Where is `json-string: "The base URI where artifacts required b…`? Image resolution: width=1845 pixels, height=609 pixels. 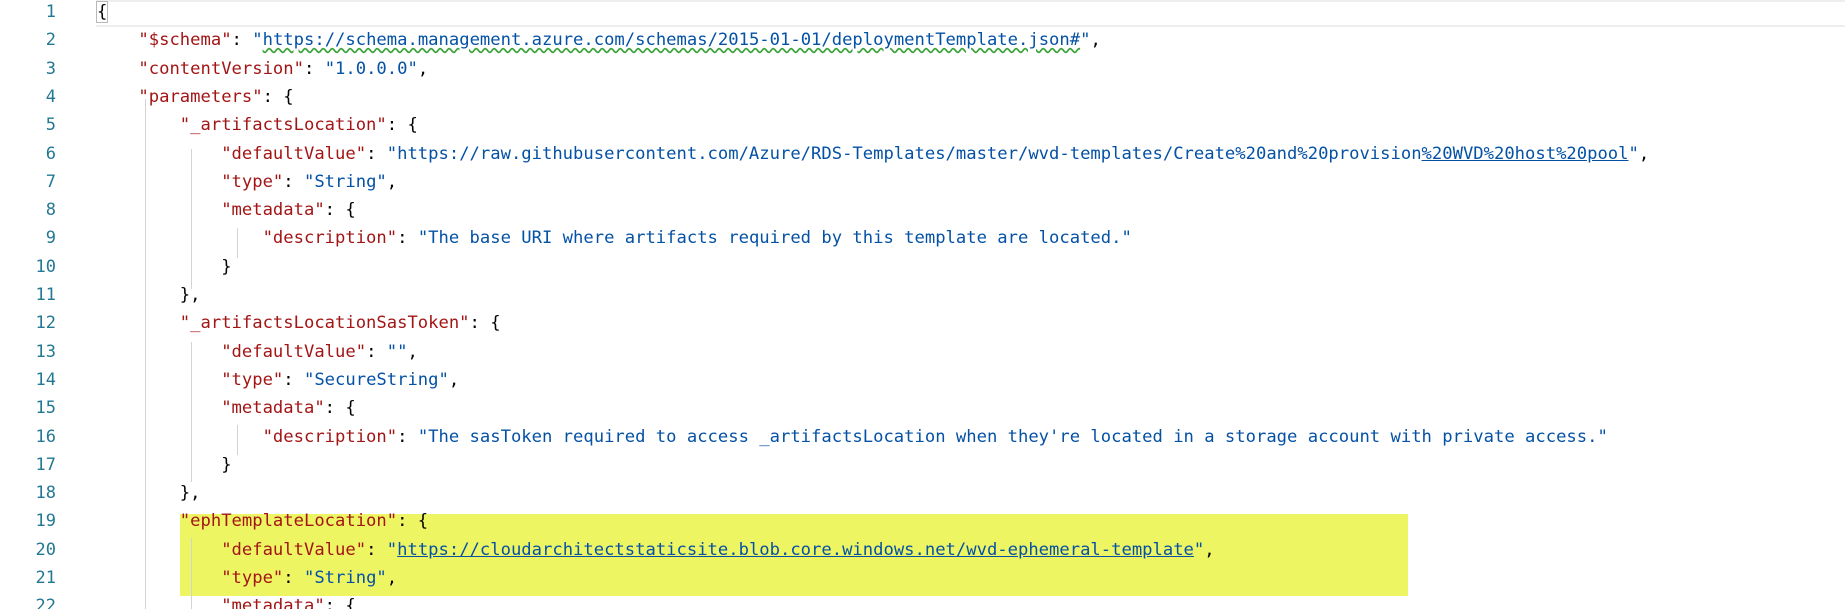 json-string: "The base URI where artifacts required b… is located at coordinates (774, 238).